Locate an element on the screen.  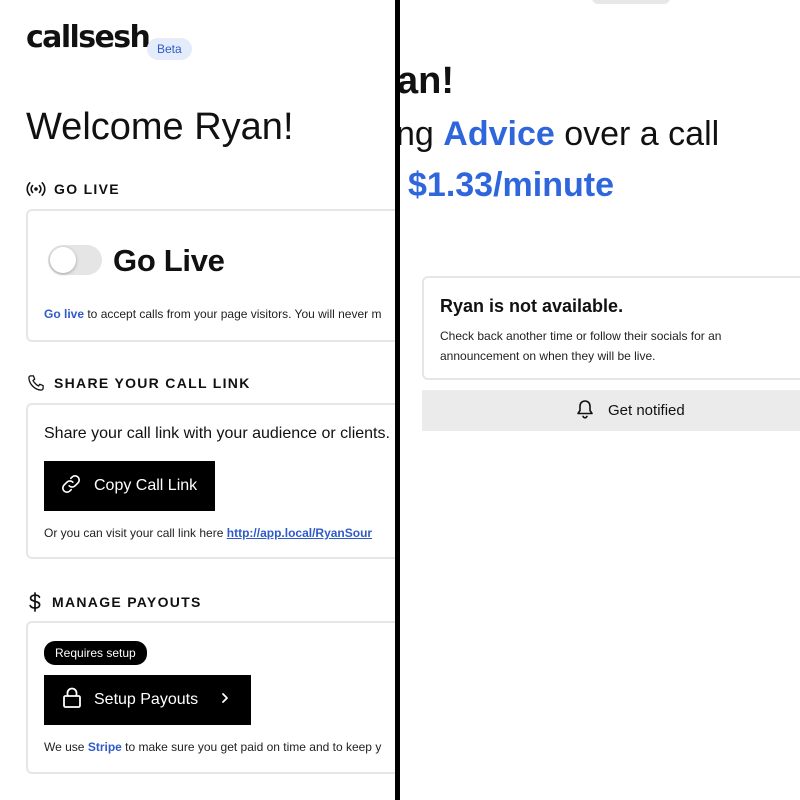
call-price: $1.33/minute is located at coordinates (511, 185).